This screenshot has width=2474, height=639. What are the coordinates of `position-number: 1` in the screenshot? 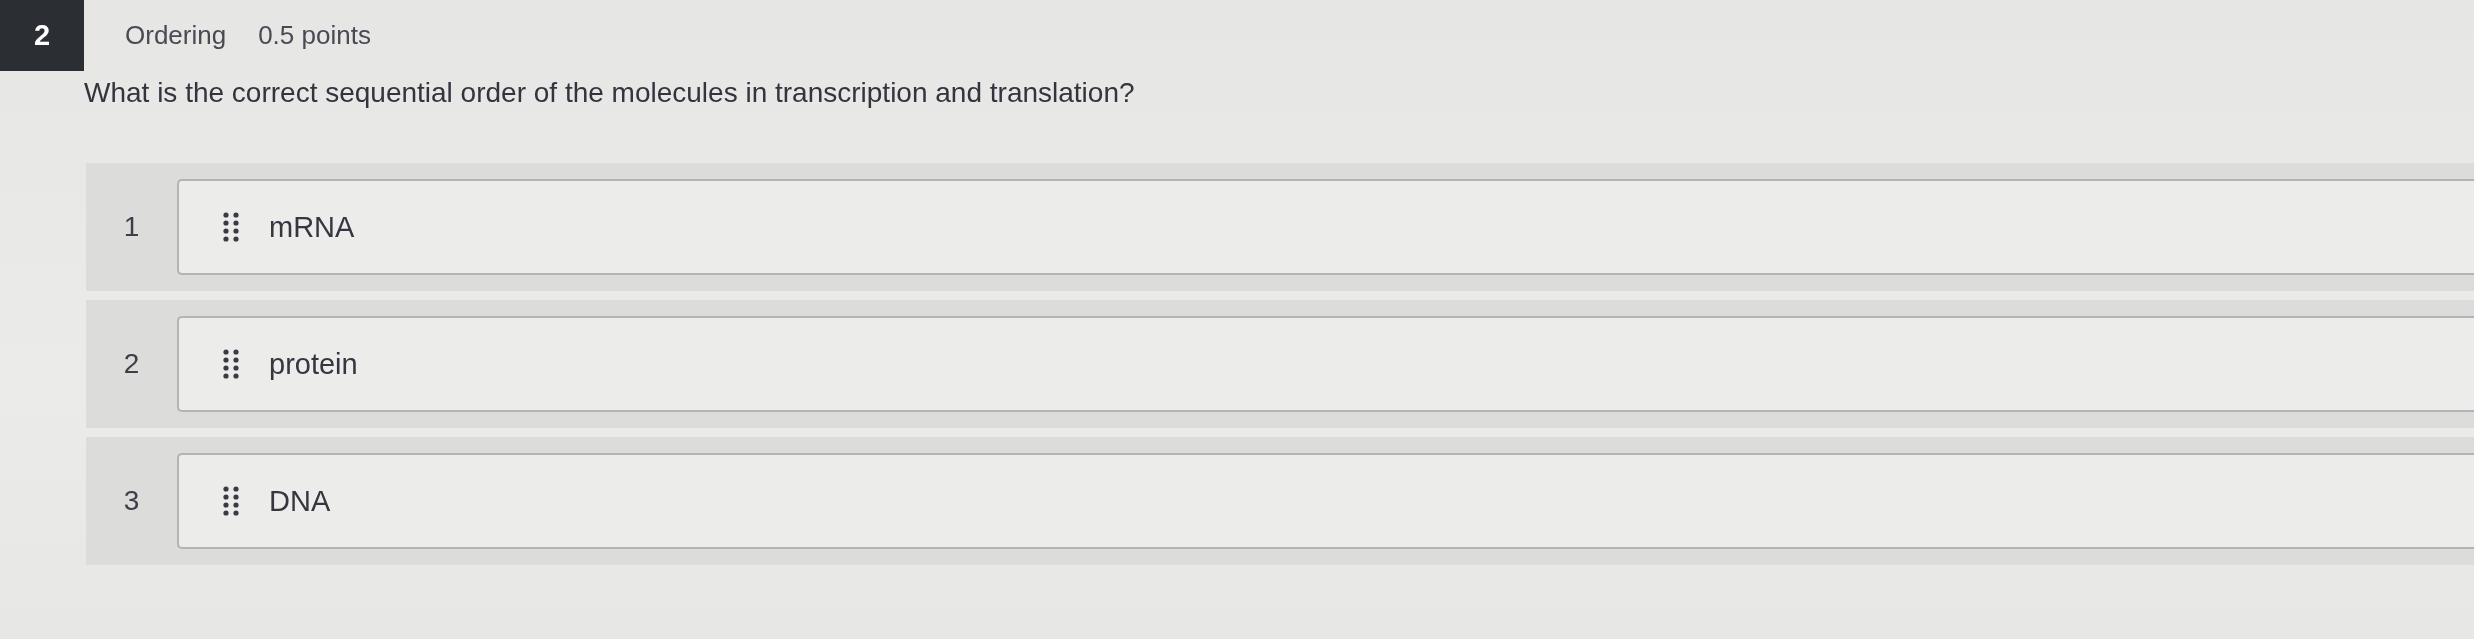 It's located at (131, 227).